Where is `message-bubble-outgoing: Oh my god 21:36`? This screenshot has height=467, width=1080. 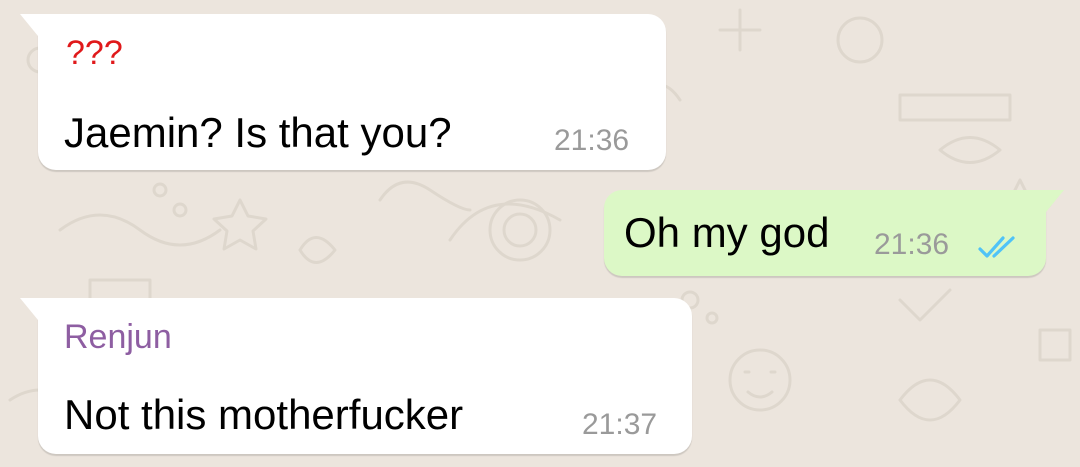
message-bubble-outgoing: Oh my god 21:36 is located at coordinates (834, 233).